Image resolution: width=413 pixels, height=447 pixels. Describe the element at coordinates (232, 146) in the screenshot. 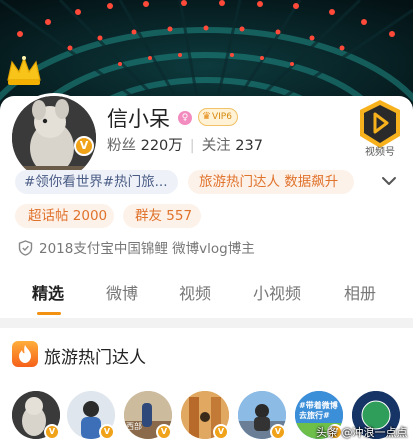

I see `following-stat: 关注 237` at that location.